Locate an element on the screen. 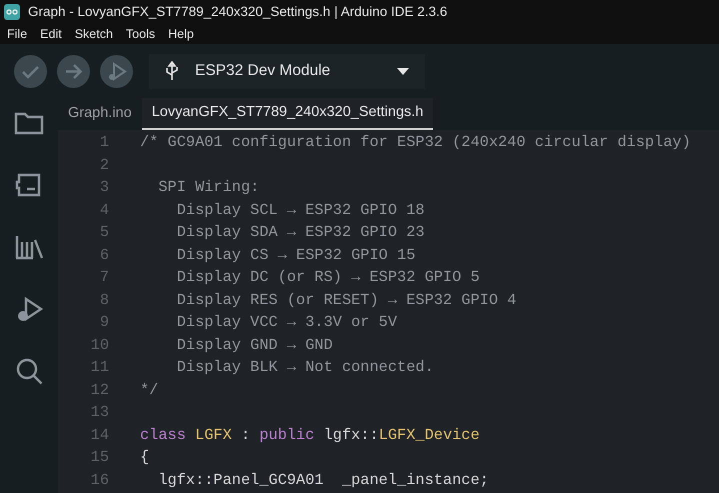  line-number: 7 is located at coordinates (104, 277).